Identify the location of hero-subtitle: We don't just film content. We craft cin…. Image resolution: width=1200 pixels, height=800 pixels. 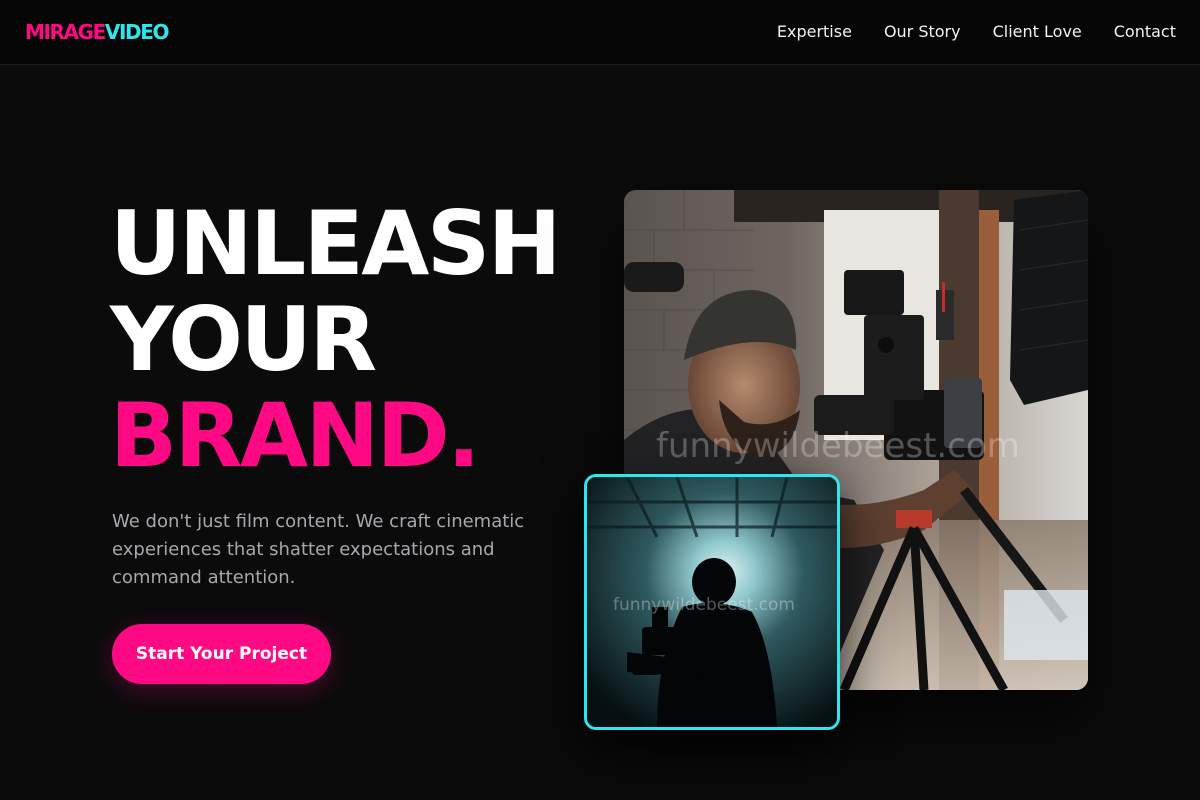
(318, 549).